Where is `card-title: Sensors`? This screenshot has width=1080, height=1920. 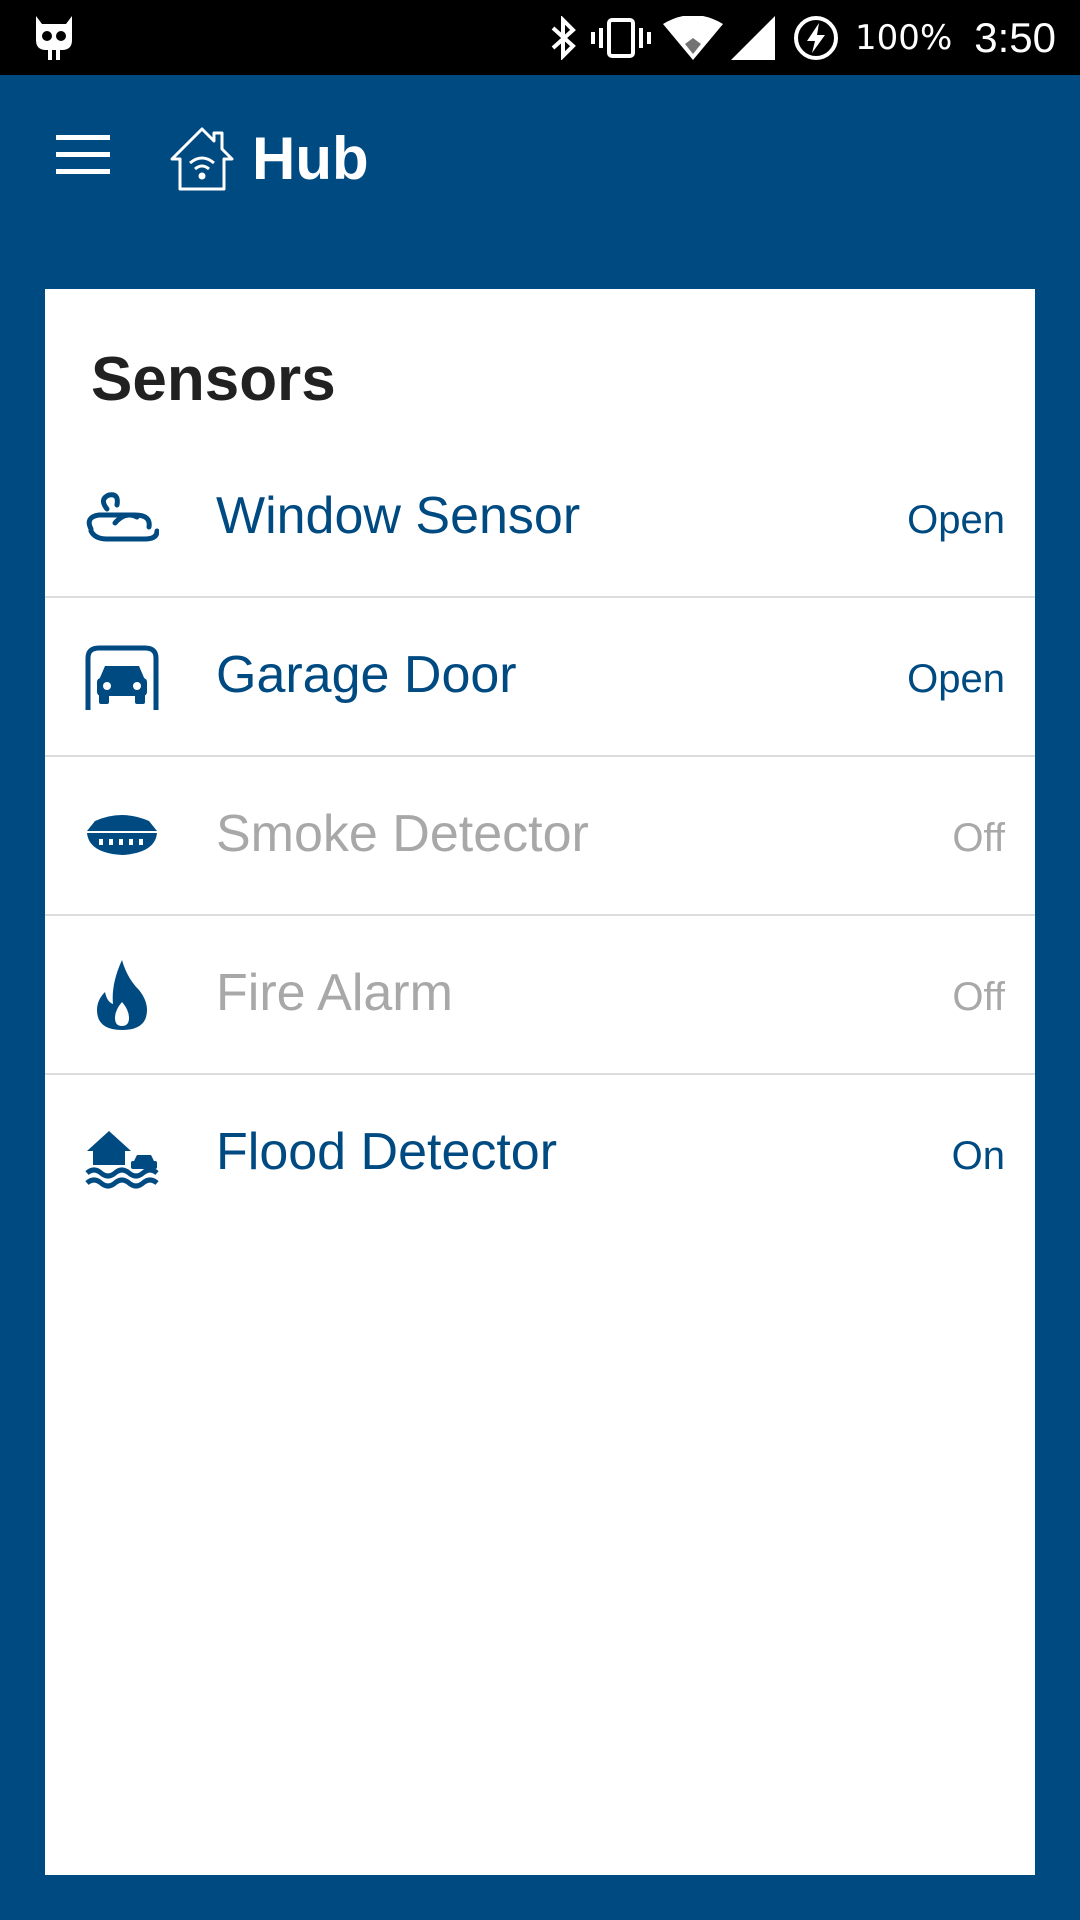 card-title: Sensors is located at coordinates (213, 379).